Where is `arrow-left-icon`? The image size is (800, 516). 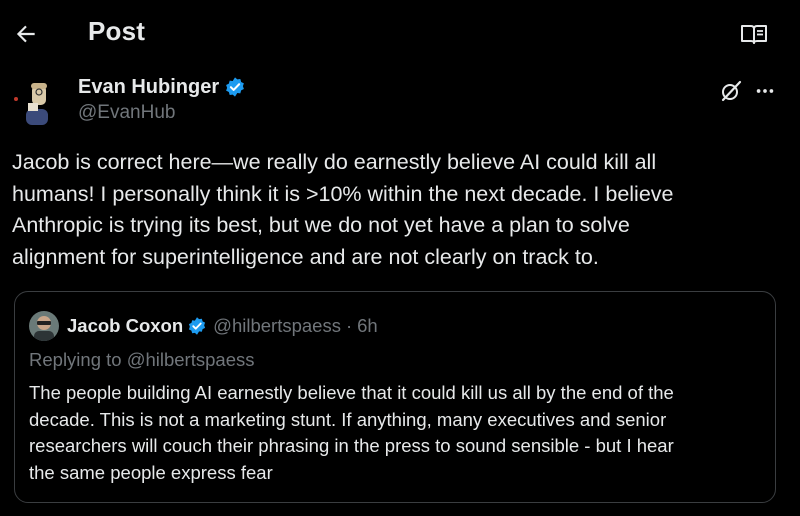 arrow-left-icon is located at coordinates (25, 34).